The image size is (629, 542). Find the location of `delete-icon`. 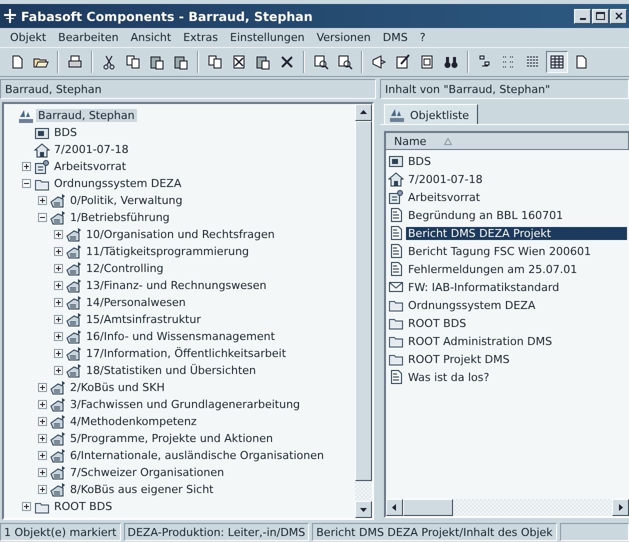

delete-icon is located at coordinates (287, 62).